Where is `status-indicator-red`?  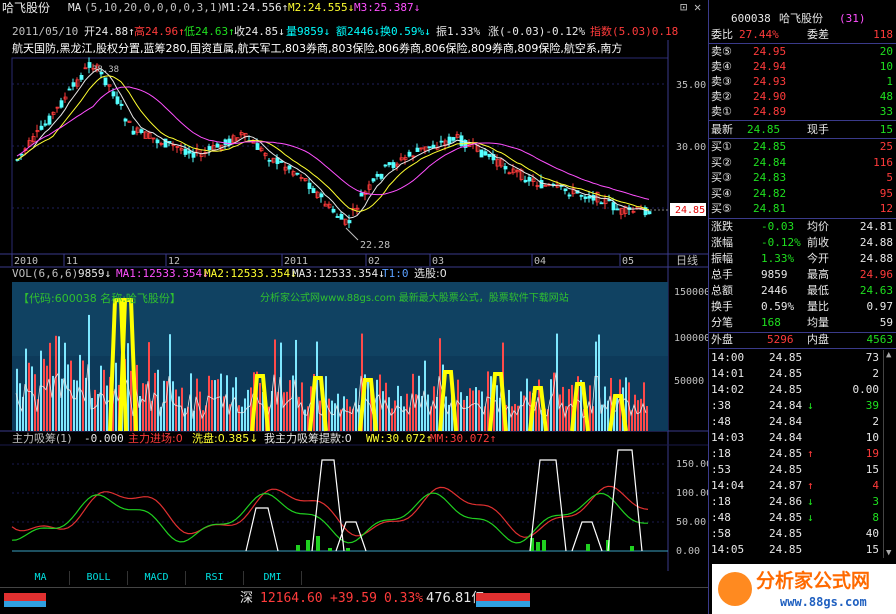 status-indicator-red is located at coordinates (25, 597).